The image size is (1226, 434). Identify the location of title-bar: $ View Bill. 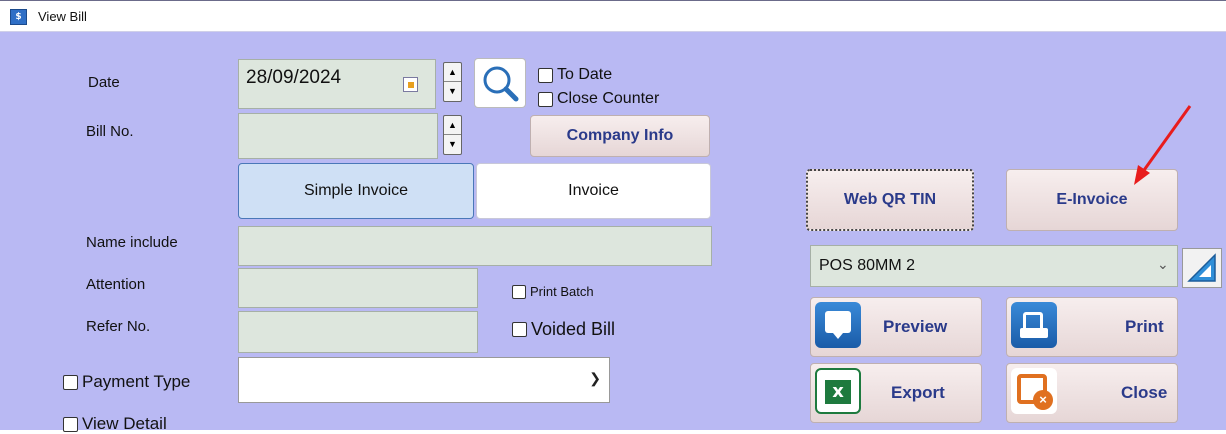
(613, 16).